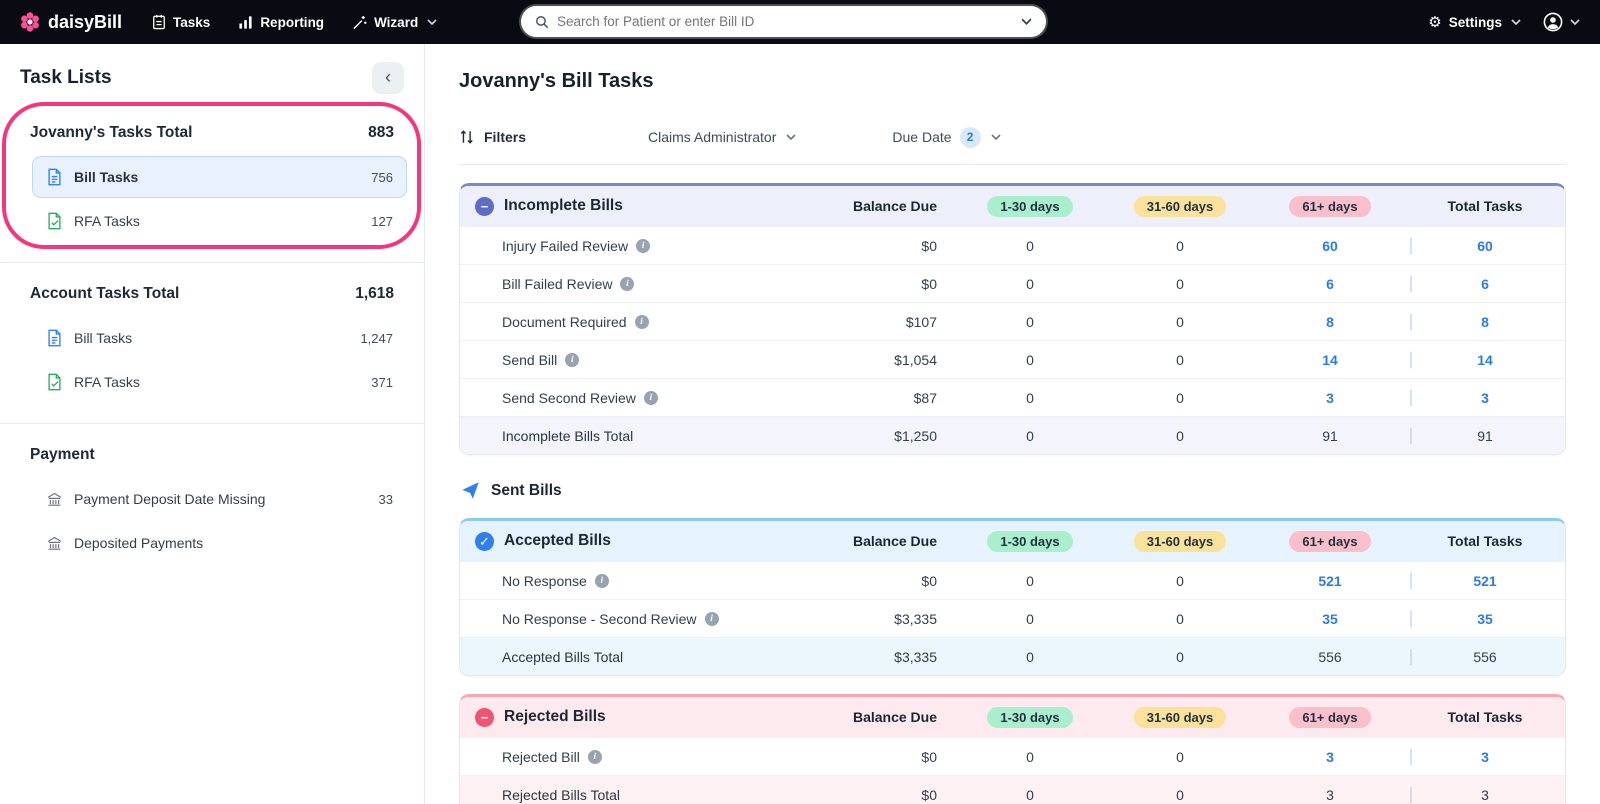  I want to click on sidebar-item-label: RFA Tasks, so click(107, 382).